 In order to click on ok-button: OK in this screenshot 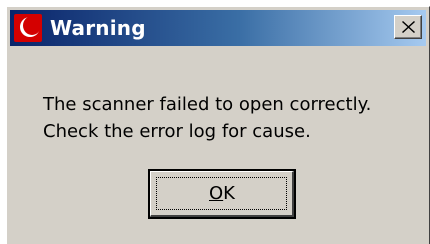, I will do `click(222, 194)`.